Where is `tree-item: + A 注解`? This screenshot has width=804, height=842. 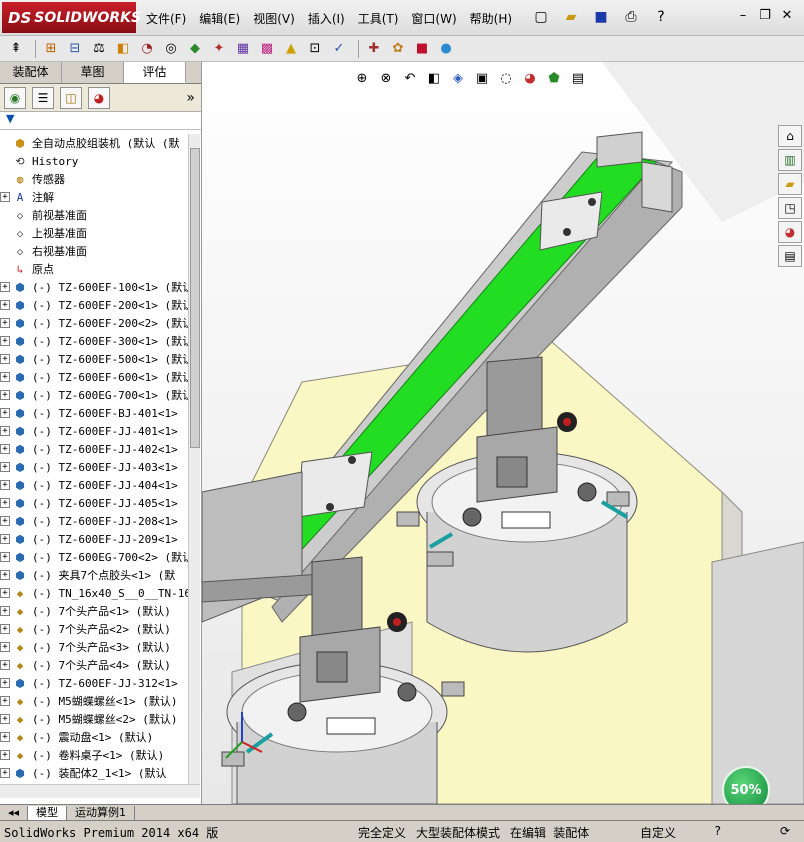 tree-item: + A 注解 is located at coordinates (100, 197).